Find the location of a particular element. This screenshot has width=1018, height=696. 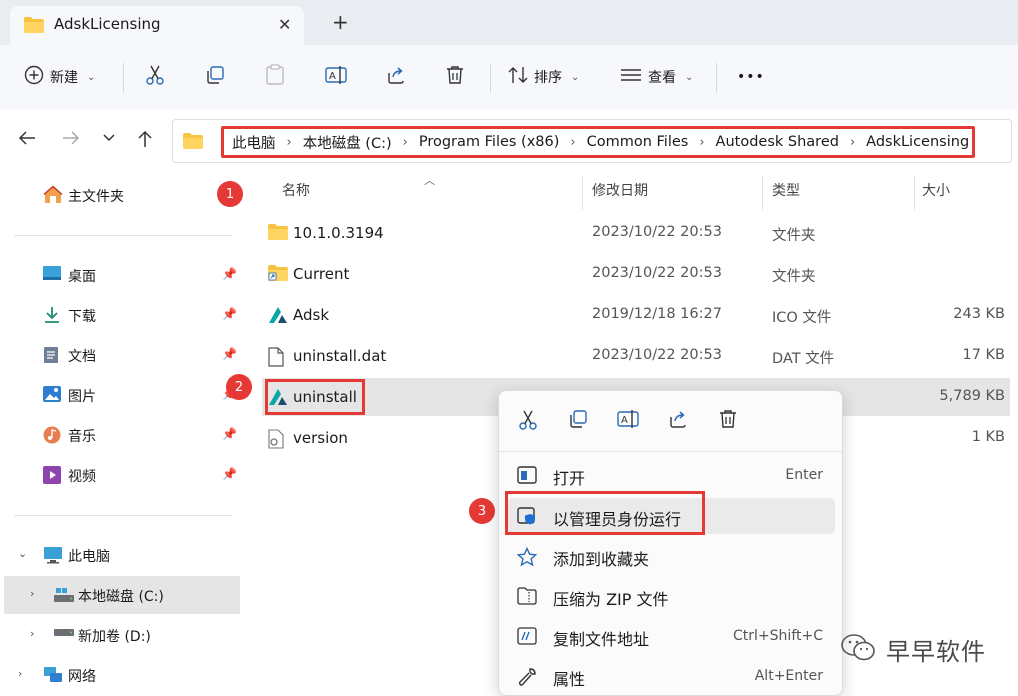

file-name: Adsk is located at coordinates (311, 315).